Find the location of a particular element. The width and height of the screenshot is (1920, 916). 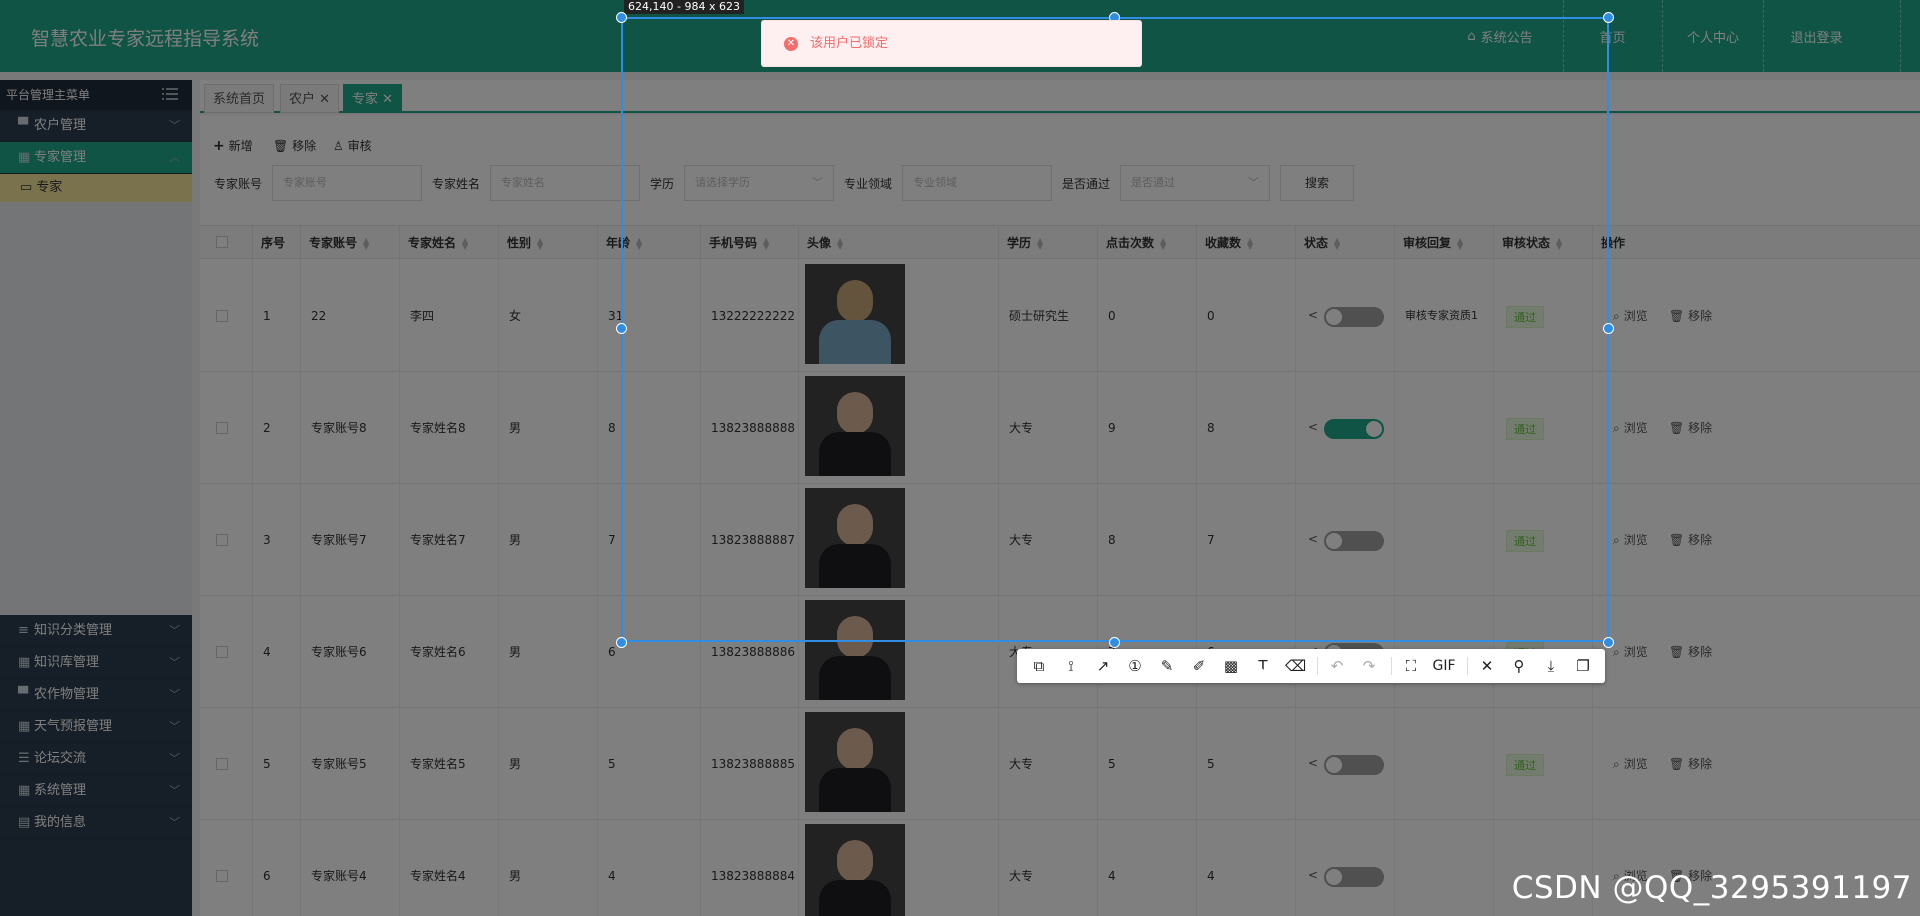

shape-icon: ⧉ is located at coordinates (1039, 666).